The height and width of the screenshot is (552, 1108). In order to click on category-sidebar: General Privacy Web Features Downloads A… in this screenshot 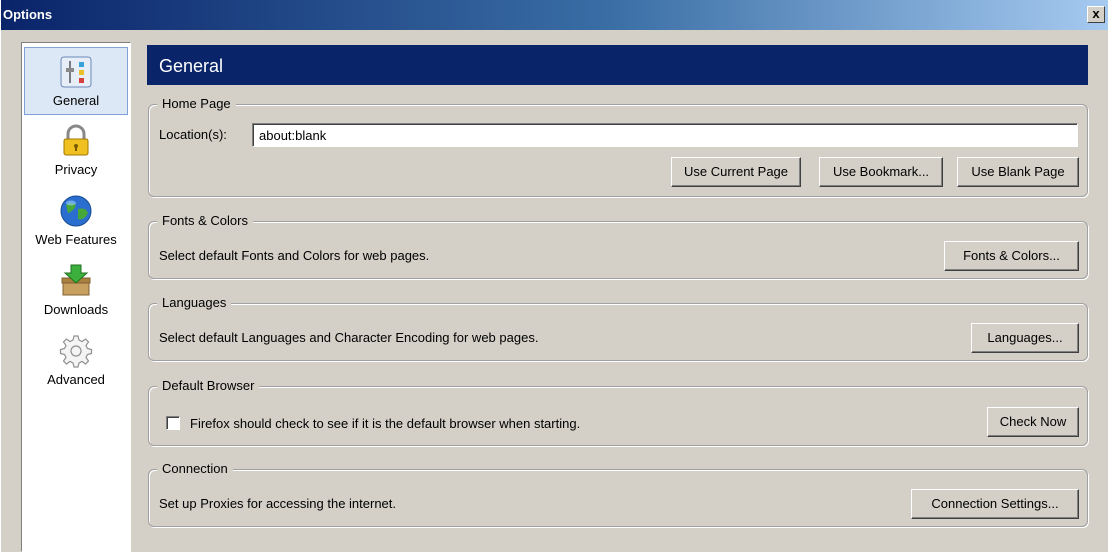, I will do `click(76, 297)`.